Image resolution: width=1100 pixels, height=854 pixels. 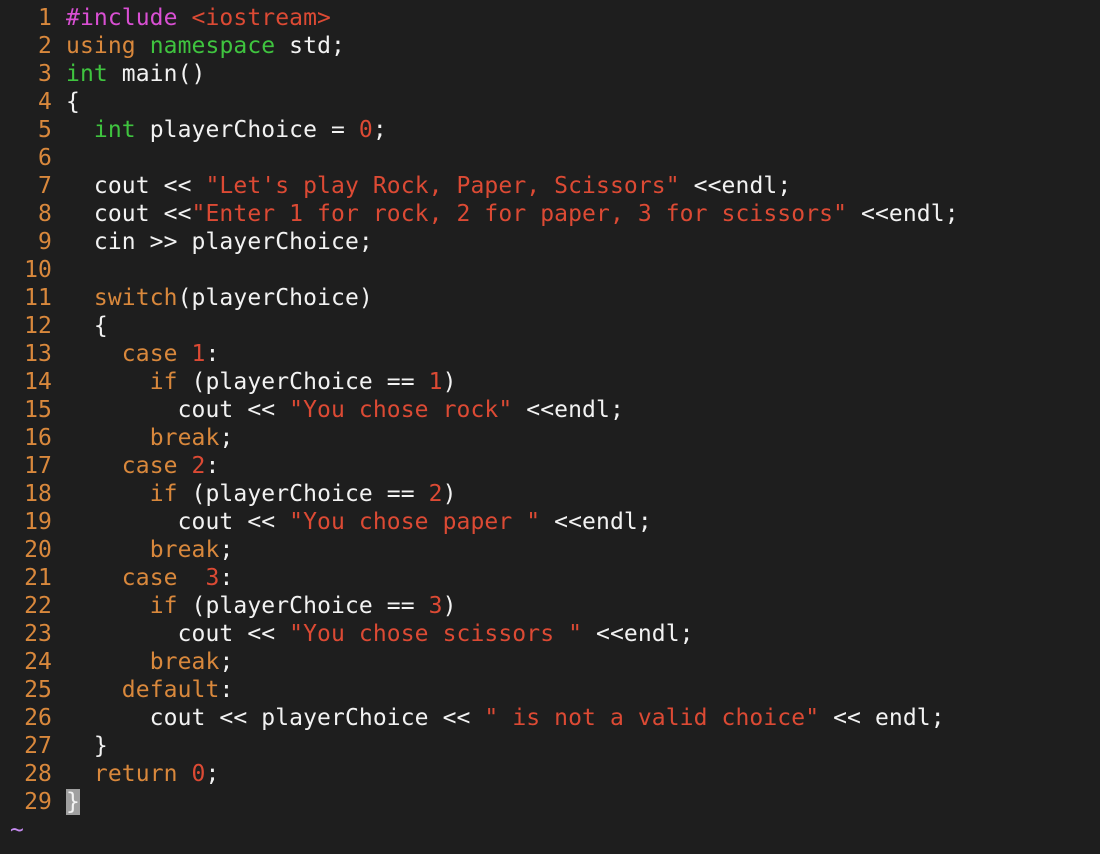 What do you see at coordinates (38, 438) in the screenshot?
I see `line-number: 16` at bounding box center [38, 438].